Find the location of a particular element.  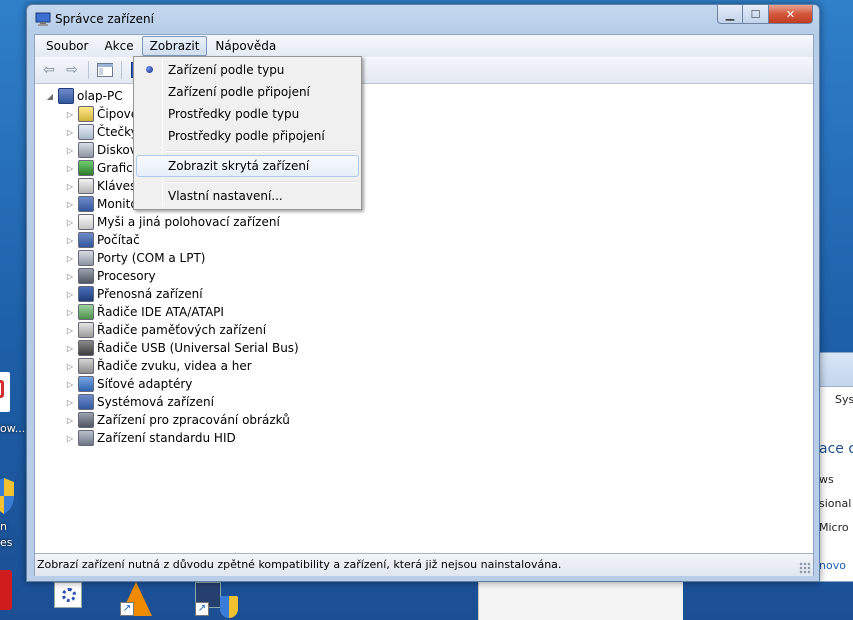

tree-item: ▷ Řadiče paměťových zařízení is located at coordinates (165, 330).